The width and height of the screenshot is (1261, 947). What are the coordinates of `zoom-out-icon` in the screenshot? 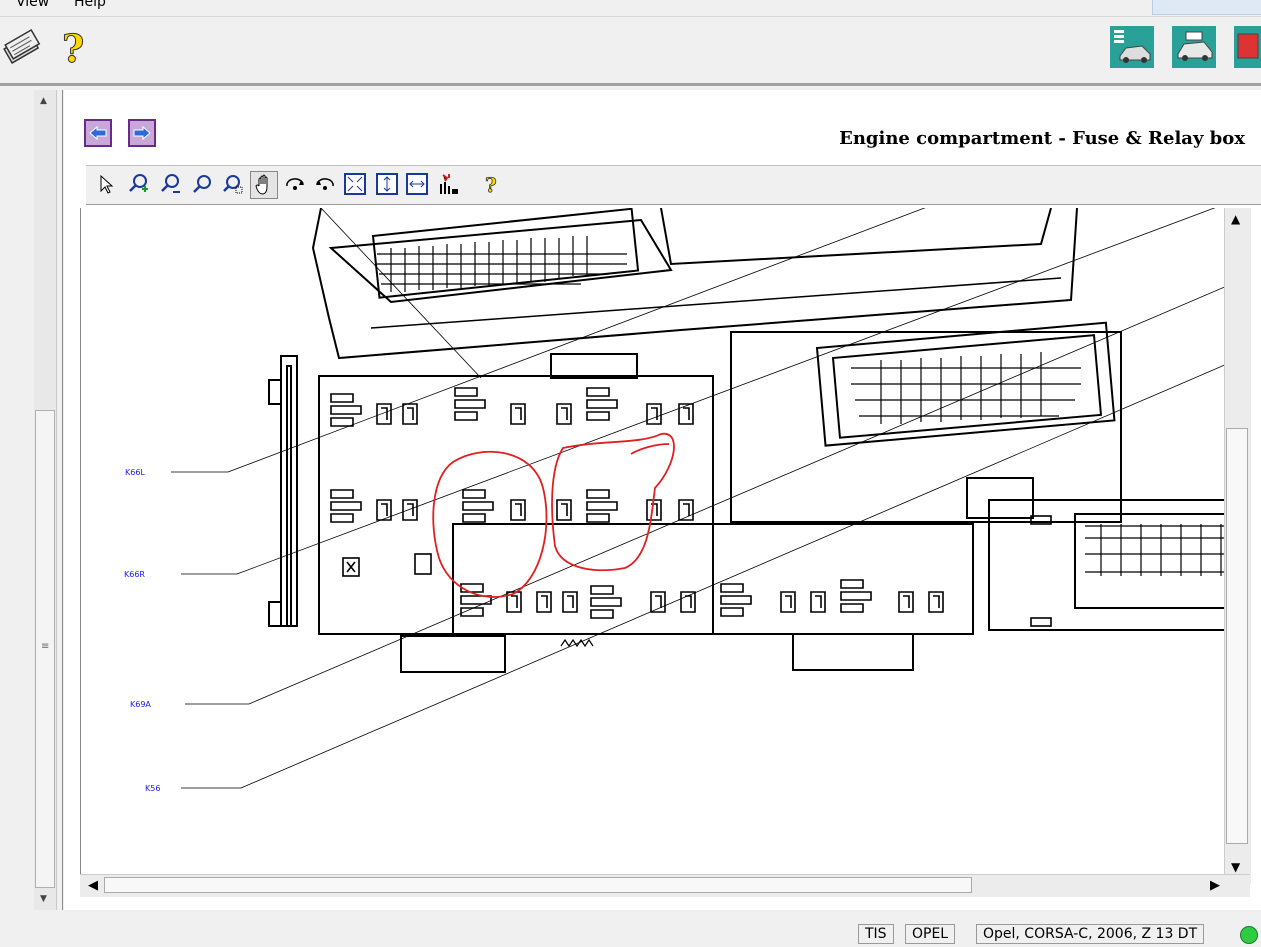 It's located at (171, 184).